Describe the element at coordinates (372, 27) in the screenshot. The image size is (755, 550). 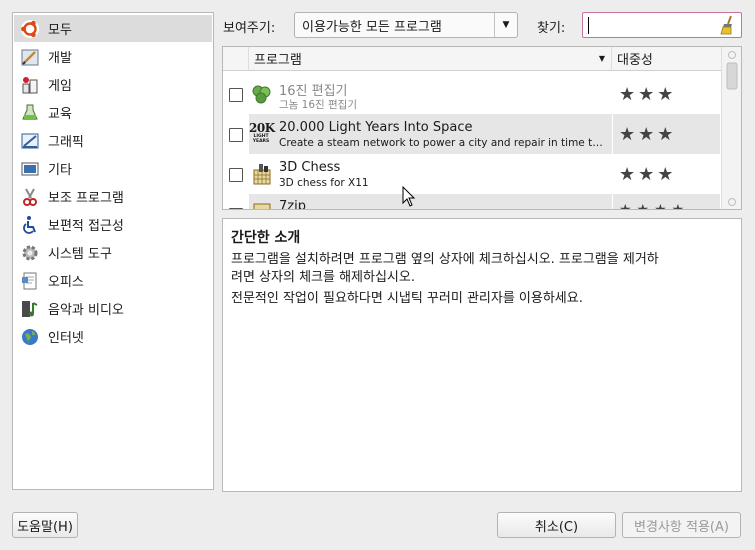
I see `show-filter-value: 이용가능한 모든 프로그램` at that location.